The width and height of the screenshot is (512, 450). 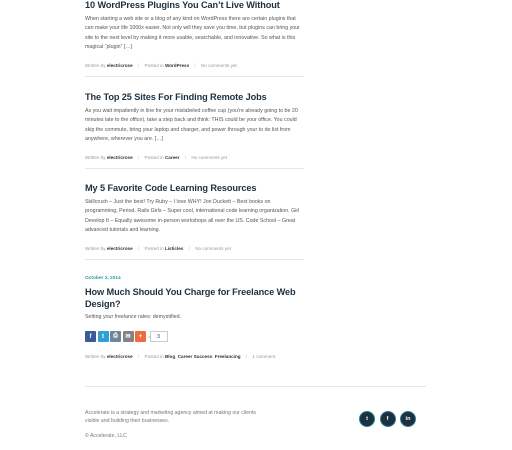 What do you see at coordinates (140, 336) in the screenshot?
I see `more-share-icon: +` at bounding box center [140, 336].